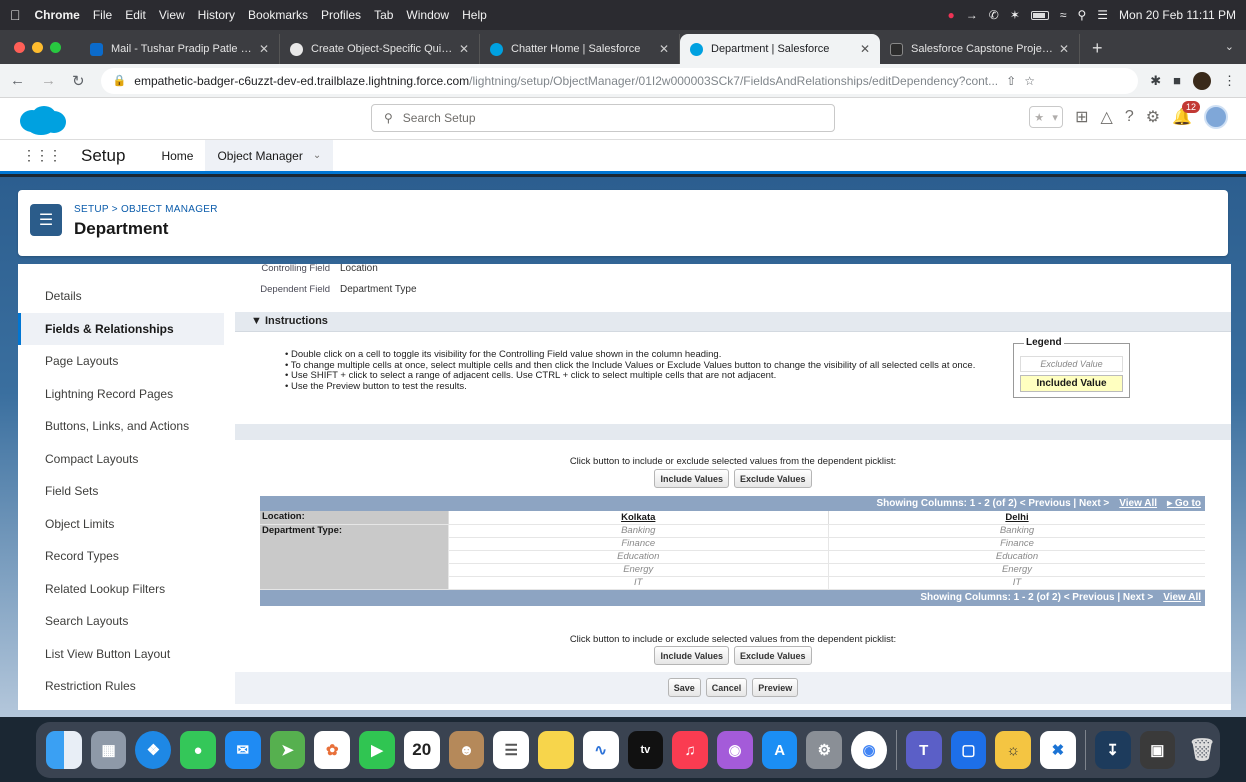  I want to click on new-tab-button: +, so click(1097, 51).